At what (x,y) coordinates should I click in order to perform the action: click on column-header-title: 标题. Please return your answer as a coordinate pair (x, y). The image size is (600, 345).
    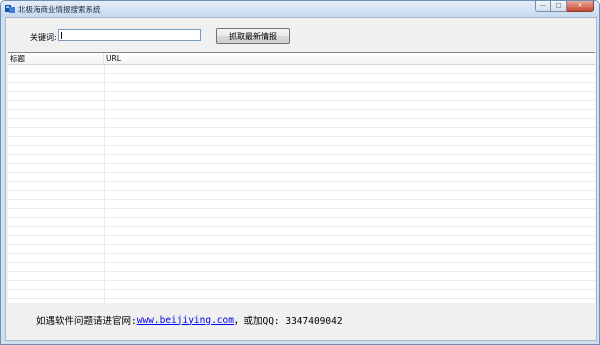
    Looking at the image, I should click on (56, 58).